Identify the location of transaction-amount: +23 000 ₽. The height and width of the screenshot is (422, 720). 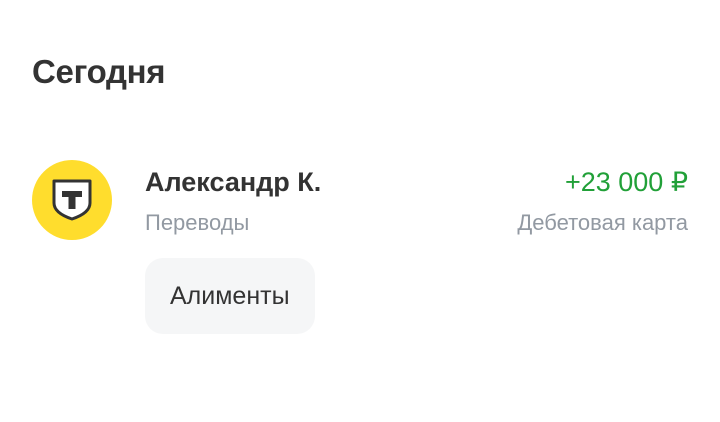
(626, 182).